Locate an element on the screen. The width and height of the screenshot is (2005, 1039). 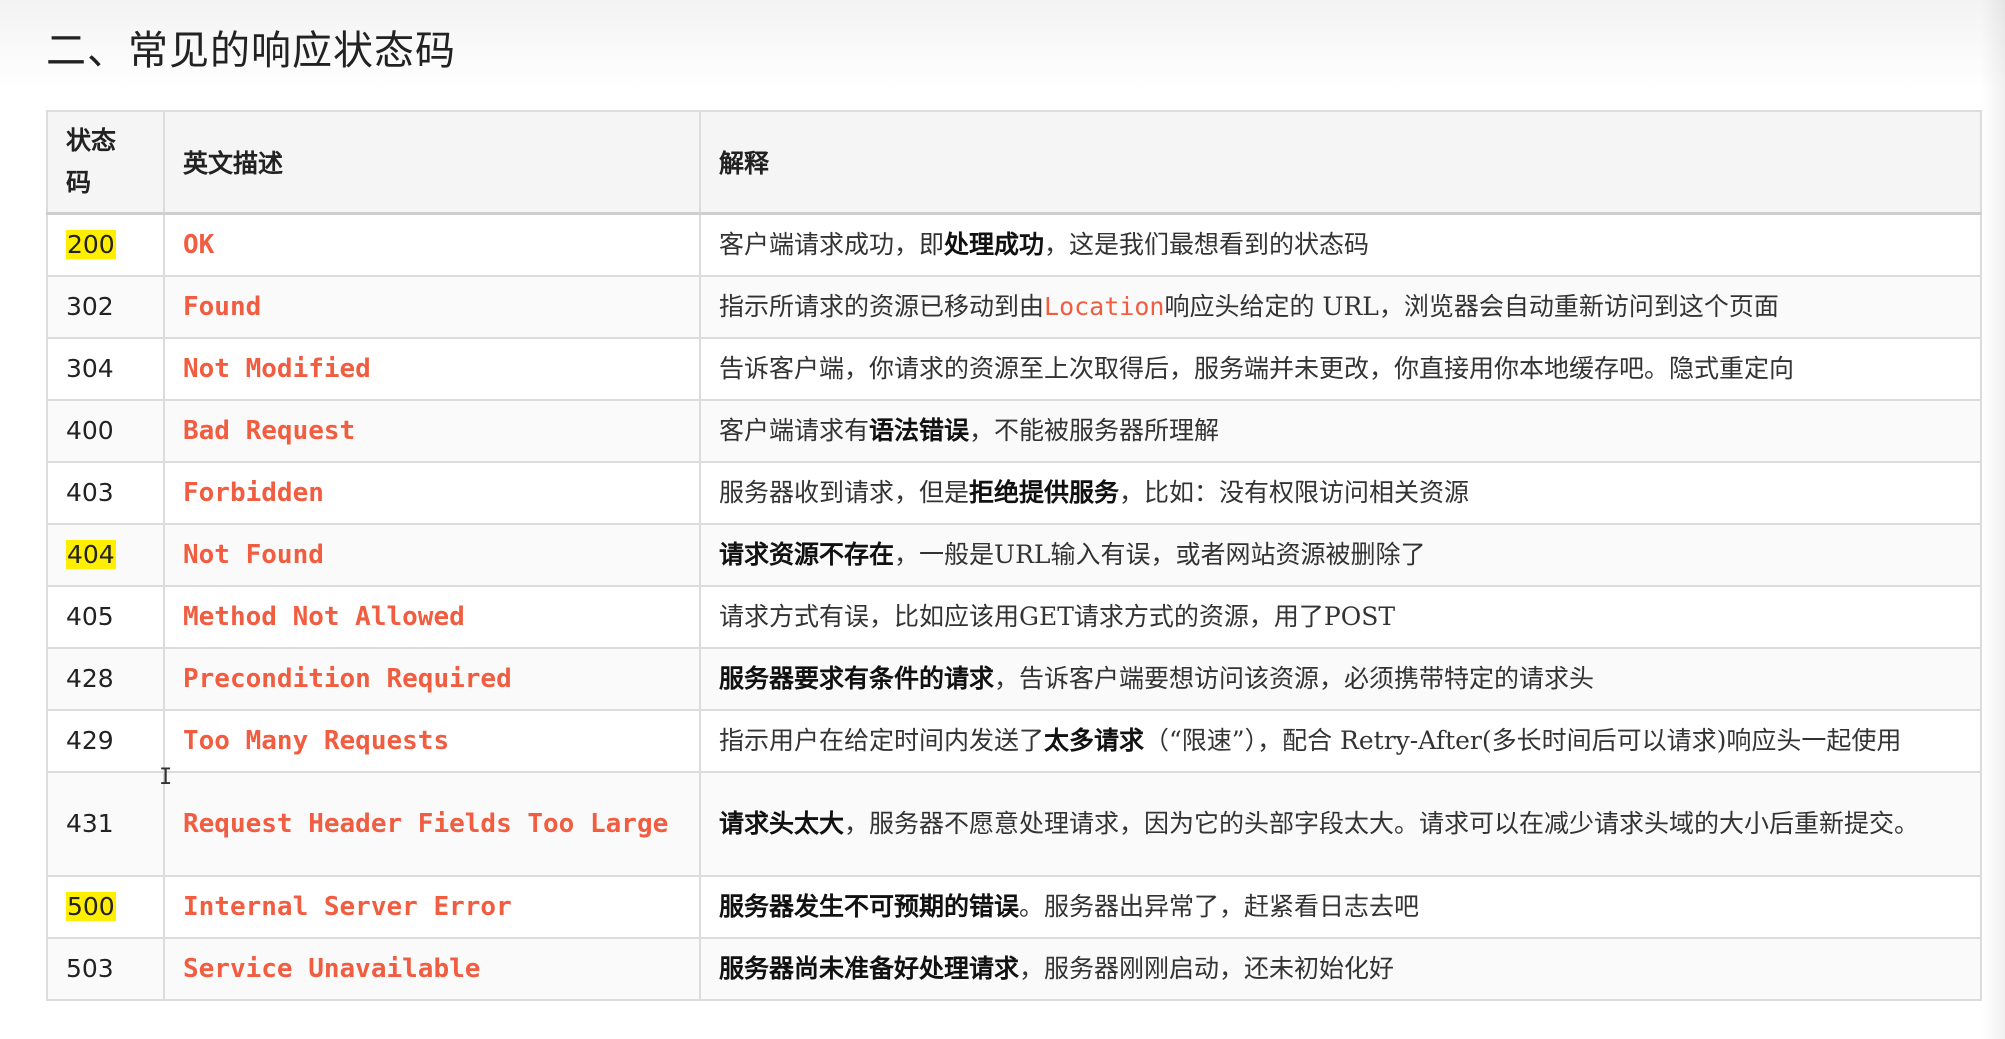
status-code-cell: 302 is located at coordinates (105, 306).